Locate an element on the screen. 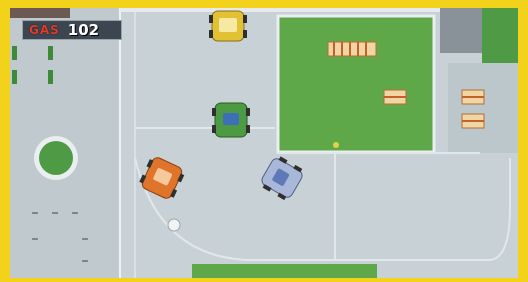  grass-corner is located at coordinates (500, 35).